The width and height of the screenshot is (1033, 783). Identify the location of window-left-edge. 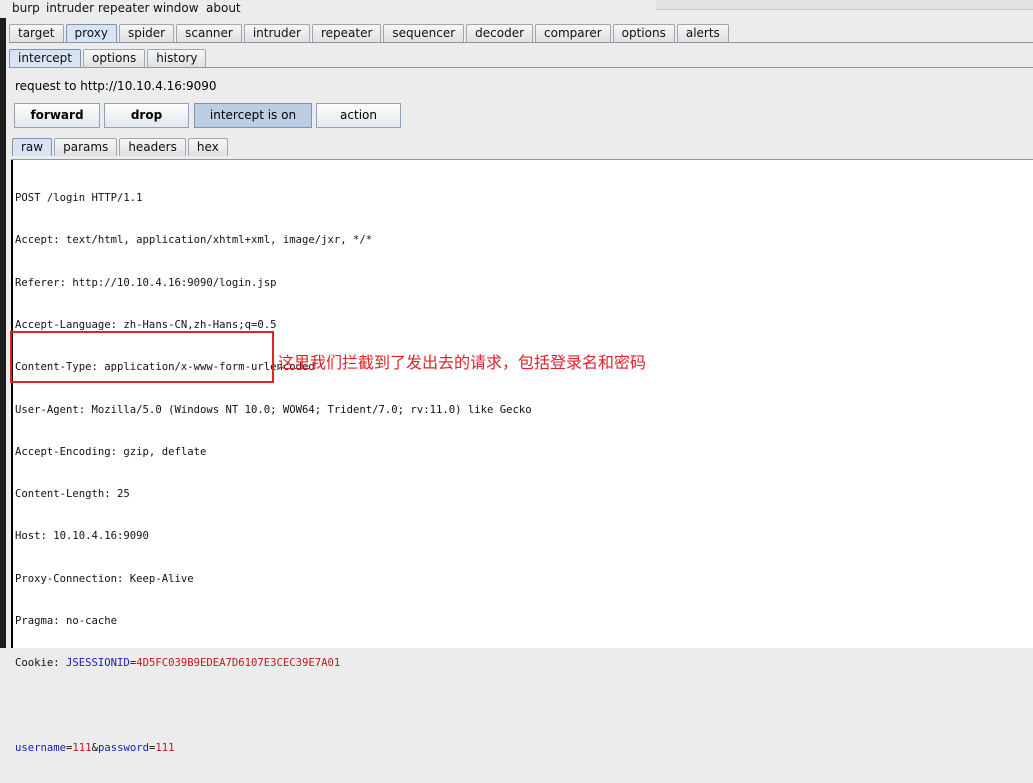
(3, 333).